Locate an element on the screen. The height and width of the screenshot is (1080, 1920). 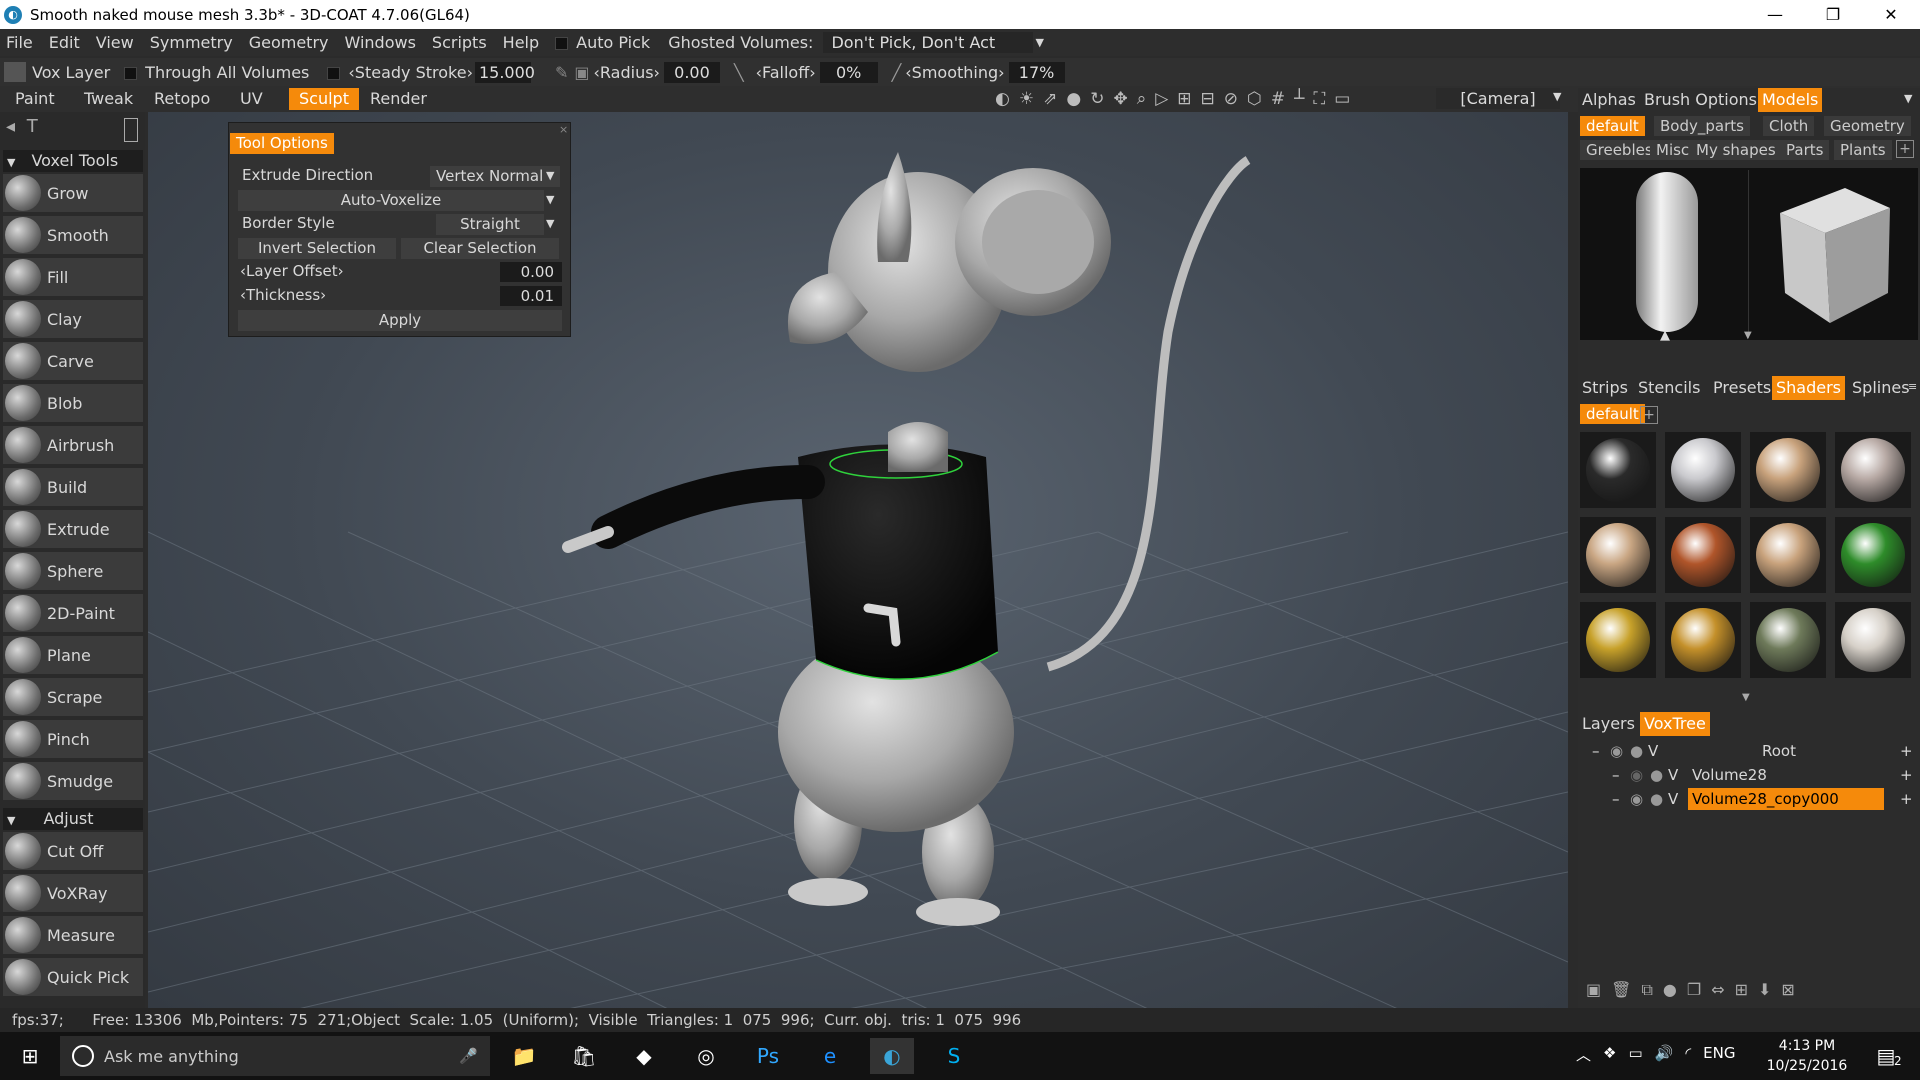
steady-stroke-toggle: ‹Steady Stroke› is located at coordinates (400, 72).